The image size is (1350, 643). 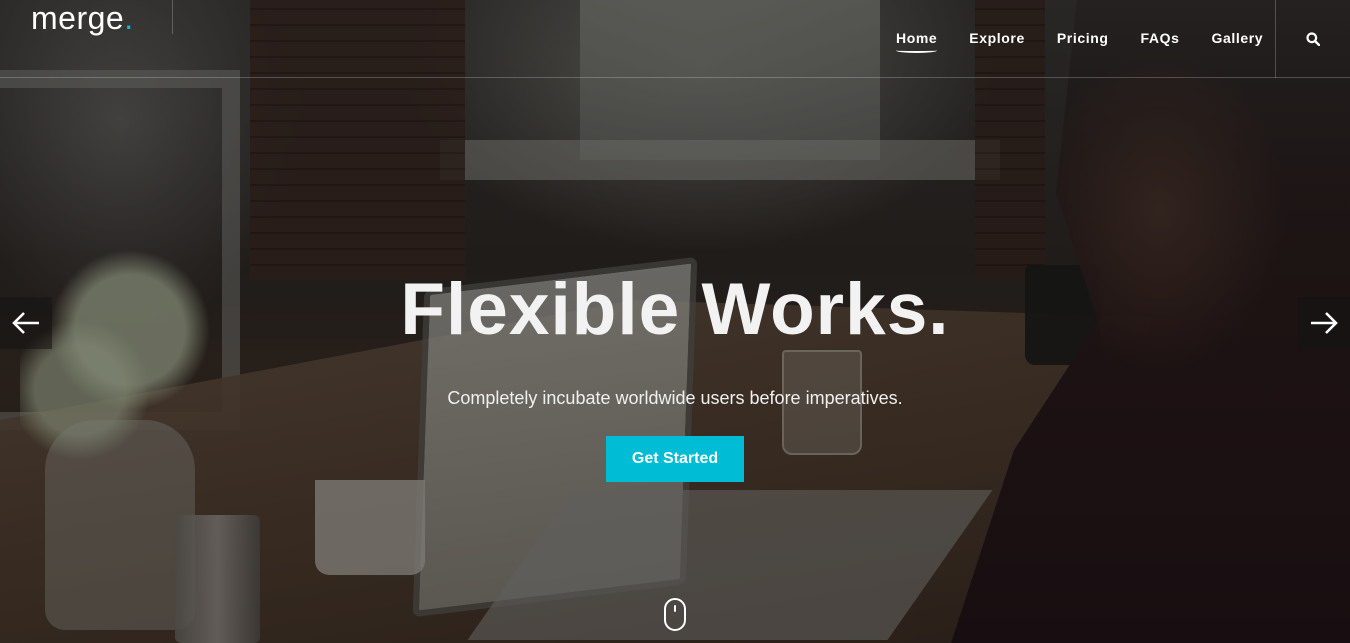 I want to click on get-started-button: Get Started, so click(x=675, y=459).